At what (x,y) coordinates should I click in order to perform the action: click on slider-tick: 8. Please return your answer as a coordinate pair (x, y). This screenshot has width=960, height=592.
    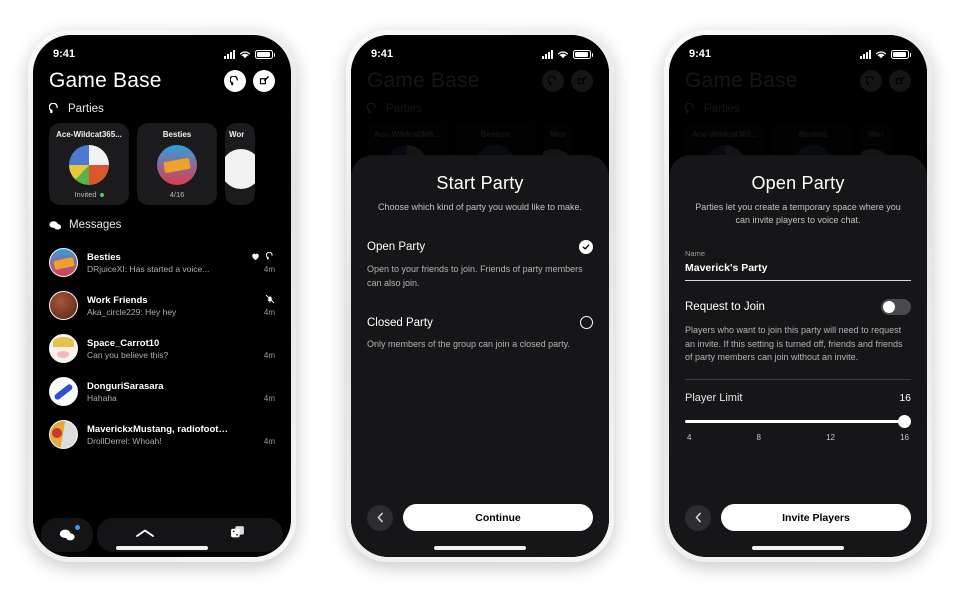
    Looking at the image, I should click on (758, 437).